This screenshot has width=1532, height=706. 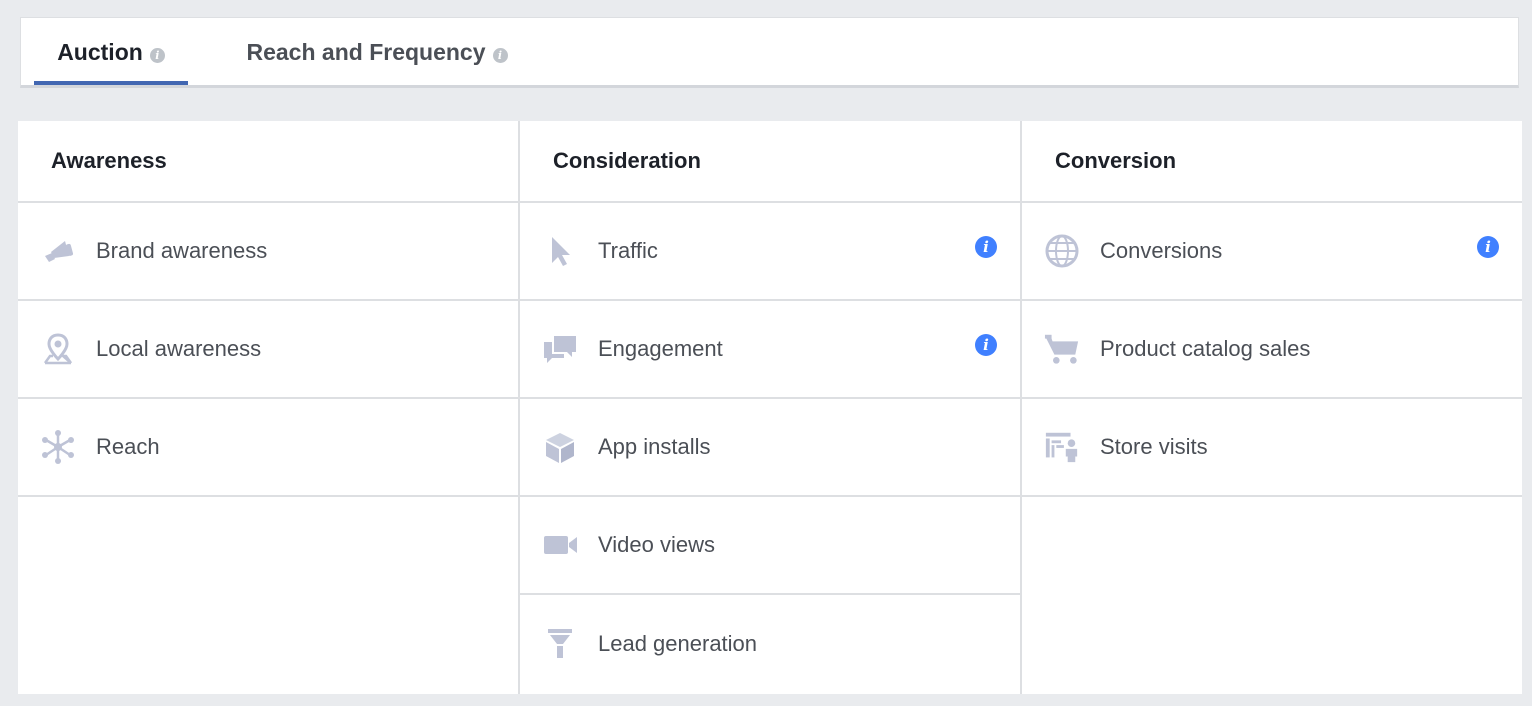 I want to click on video-camera-icon, so click(x=560, y=545).